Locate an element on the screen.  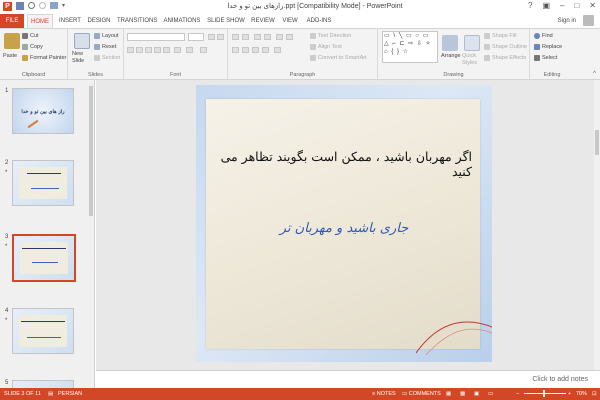
decrease-indent-icon is located at coordinates (257, 37).